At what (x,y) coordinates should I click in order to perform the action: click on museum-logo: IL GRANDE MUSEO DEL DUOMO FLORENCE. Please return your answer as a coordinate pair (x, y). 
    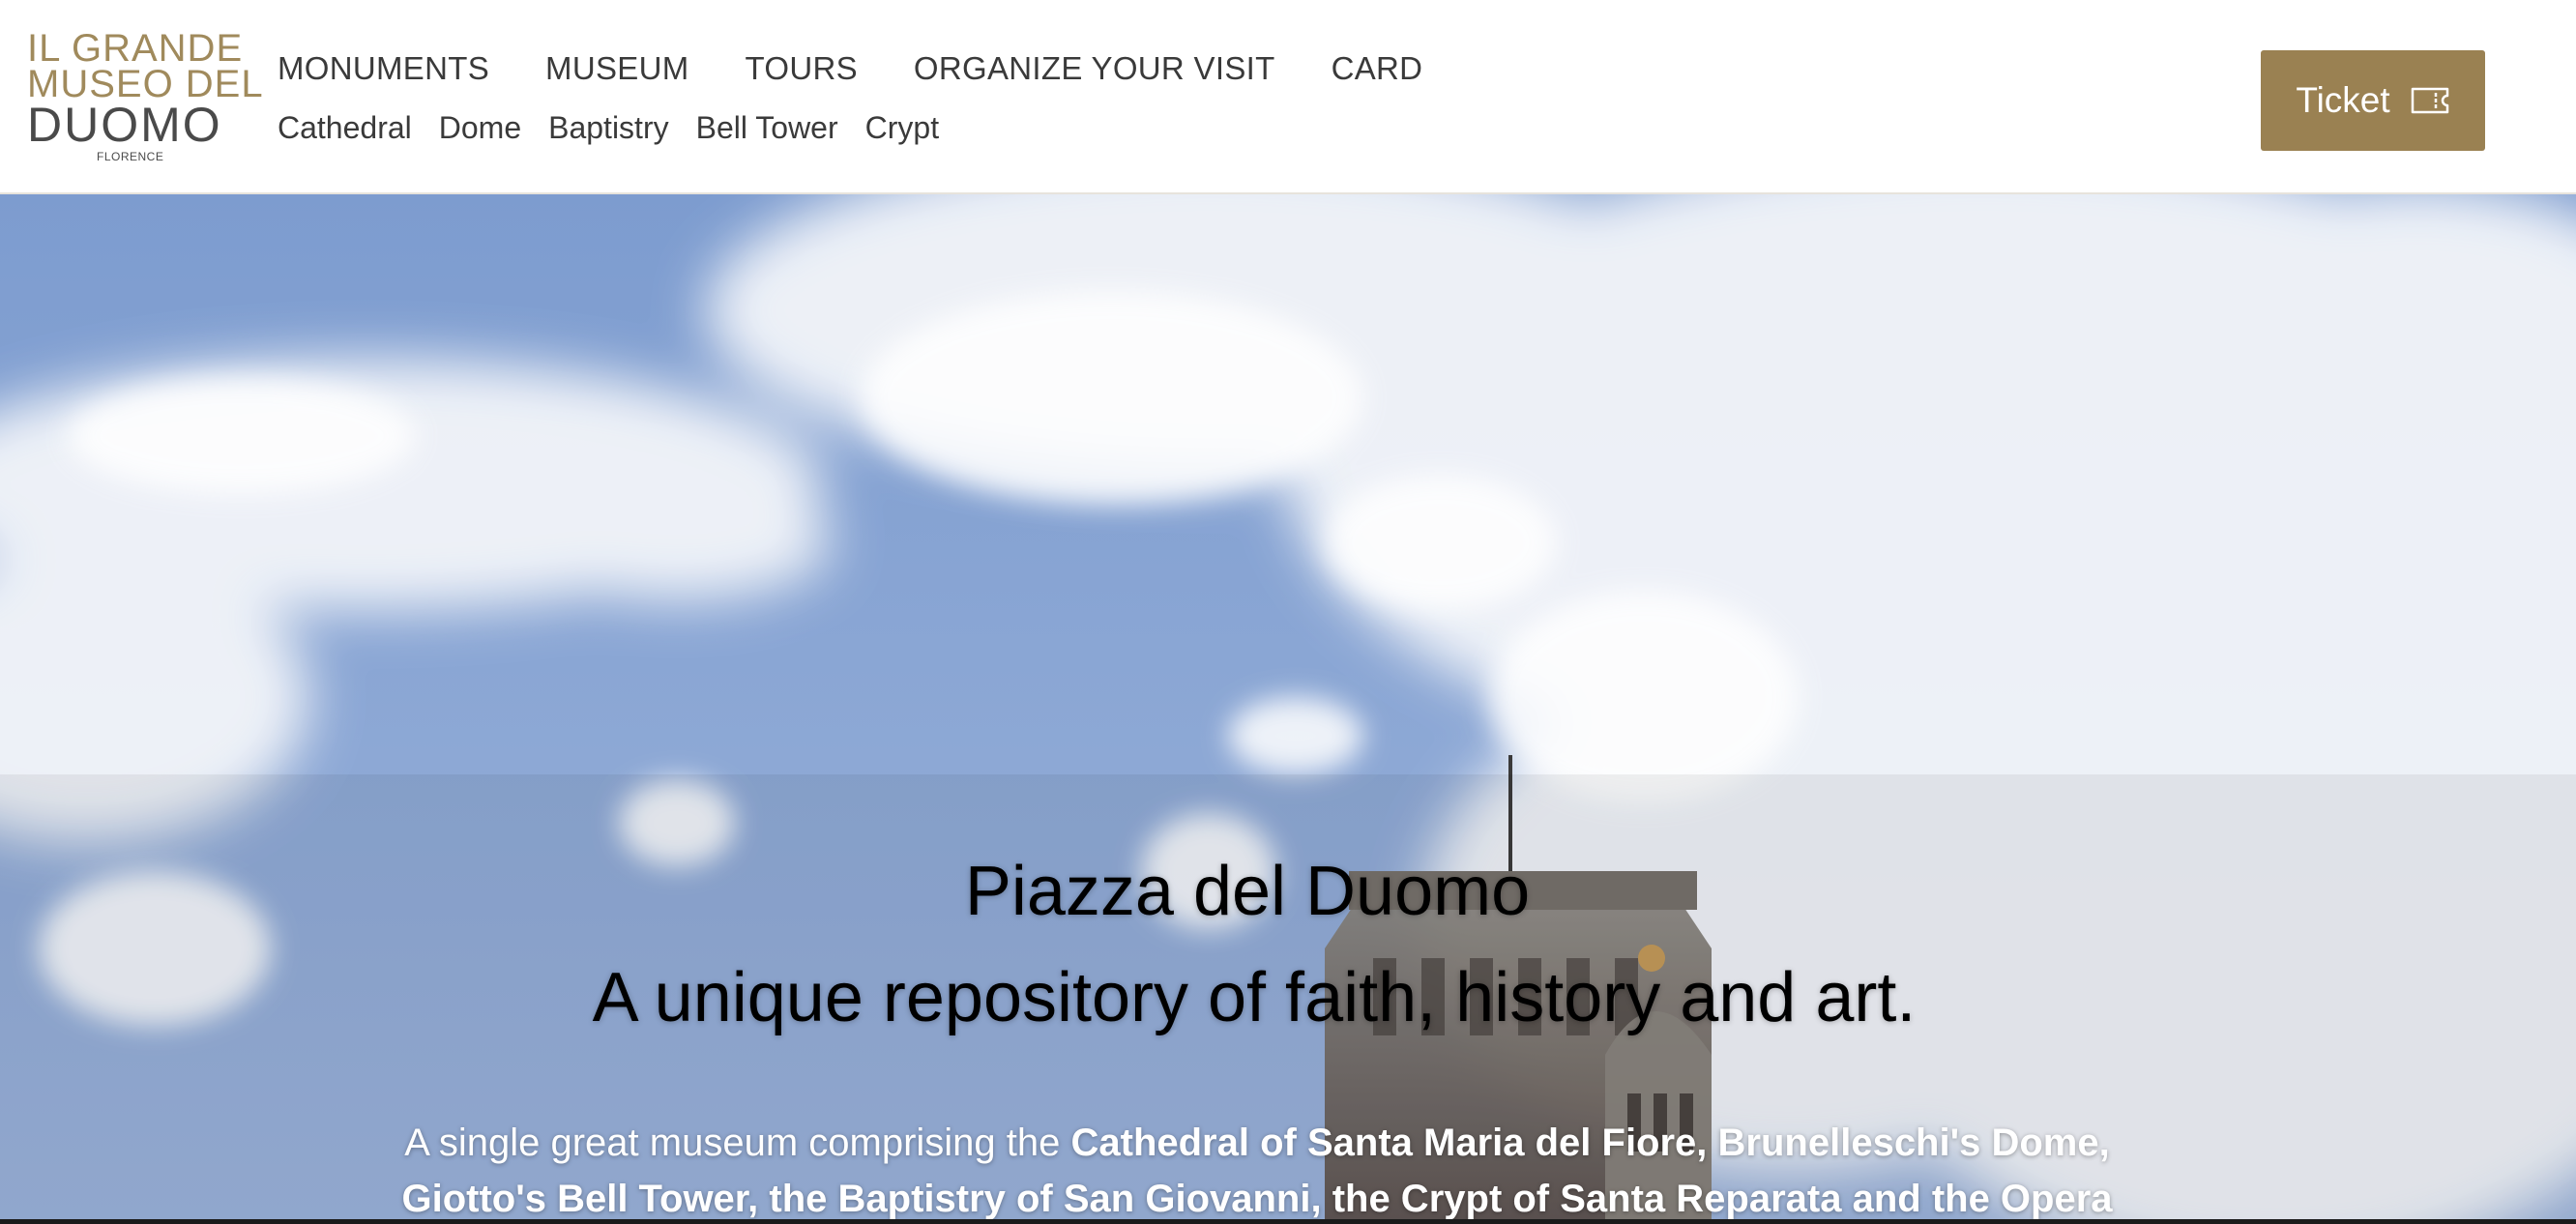
    Looking at the image, I should click on (145, 97).